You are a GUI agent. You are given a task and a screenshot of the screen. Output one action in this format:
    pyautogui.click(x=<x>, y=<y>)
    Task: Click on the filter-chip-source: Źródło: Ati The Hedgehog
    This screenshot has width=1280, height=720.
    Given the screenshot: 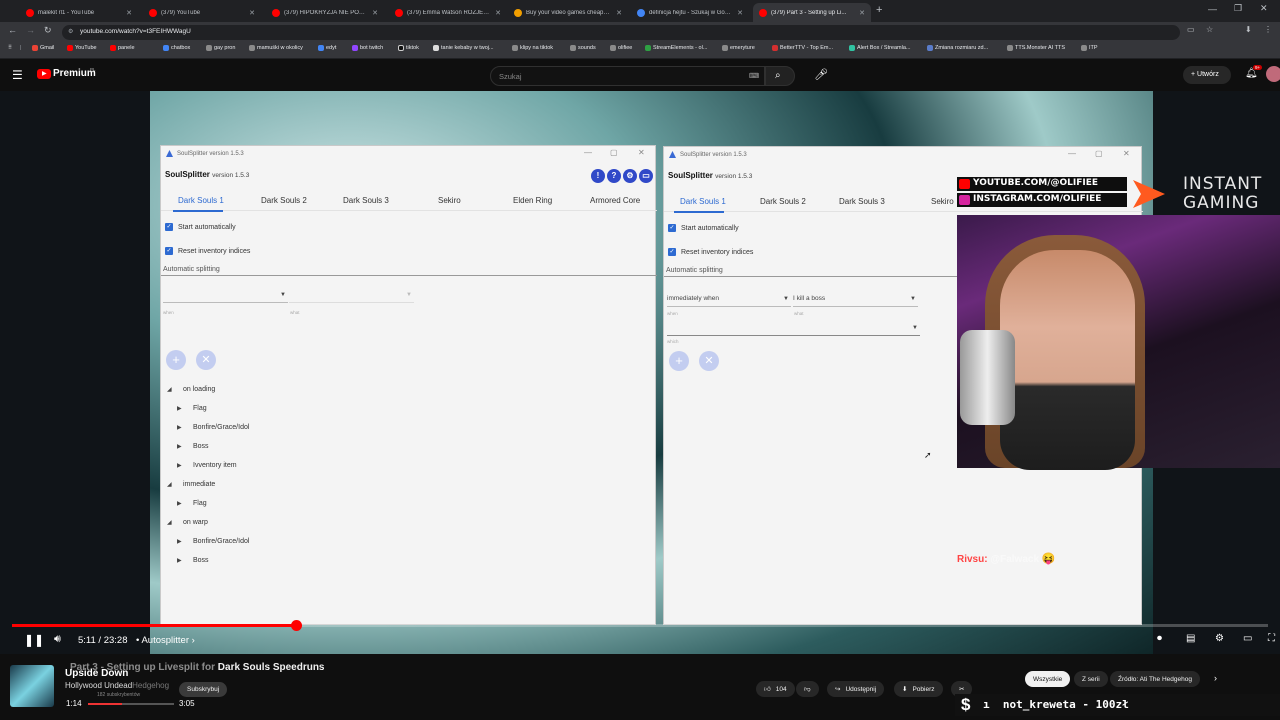 What is the action you would take?
    pyautogui.click(x=1155, y=679)
    